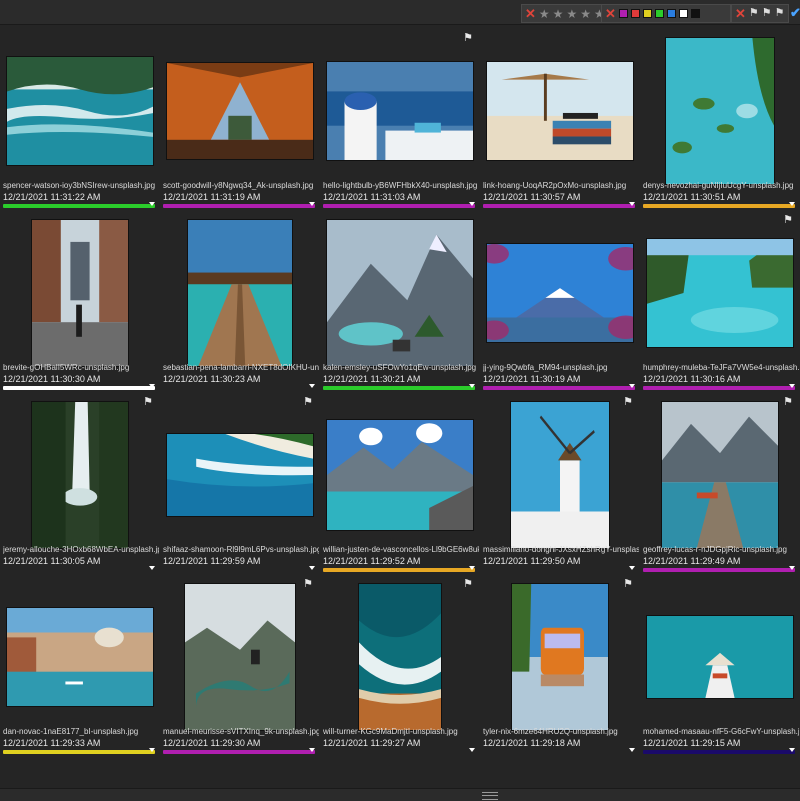 This screenshot has height=801, width=800. What do you see at coordinates (695, 13) in the screenshot?
I see `color-swatch-black` at bounding box center [695, 13].